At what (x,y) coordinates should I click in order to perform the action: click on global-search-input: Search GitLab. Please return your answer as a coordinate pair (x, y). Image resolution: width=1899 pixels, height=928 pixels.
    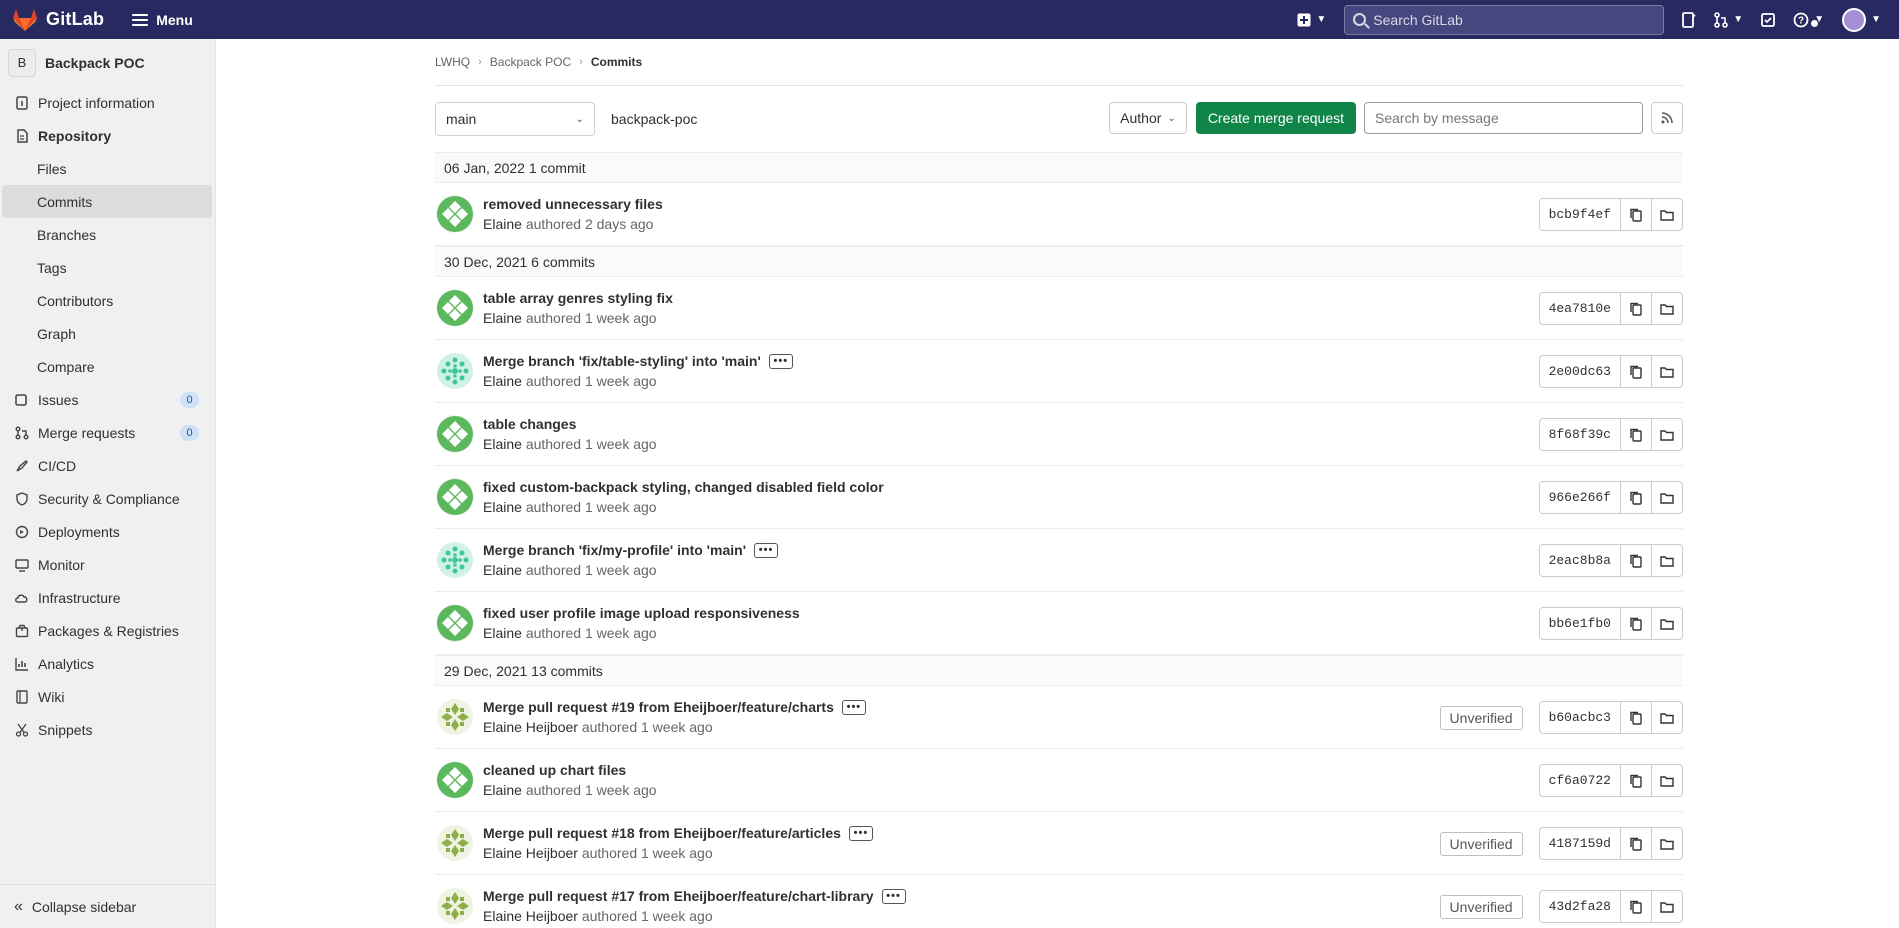
    Looking at the image, I should click on (1504, 19).